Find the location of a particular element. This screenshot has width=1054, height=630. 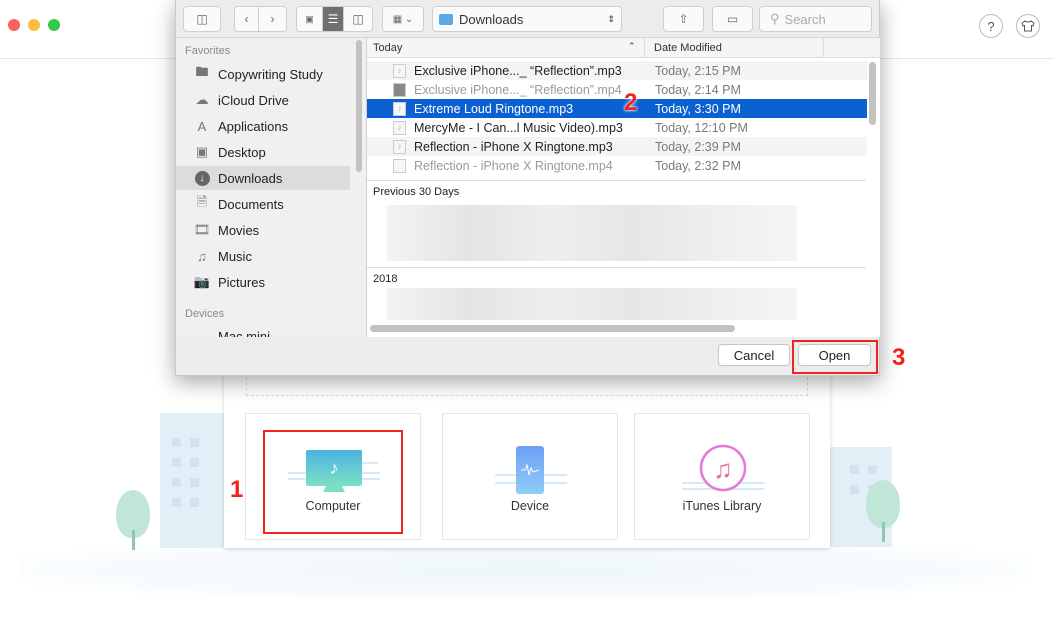

source-label: Device is located at coordinates (530, 506).